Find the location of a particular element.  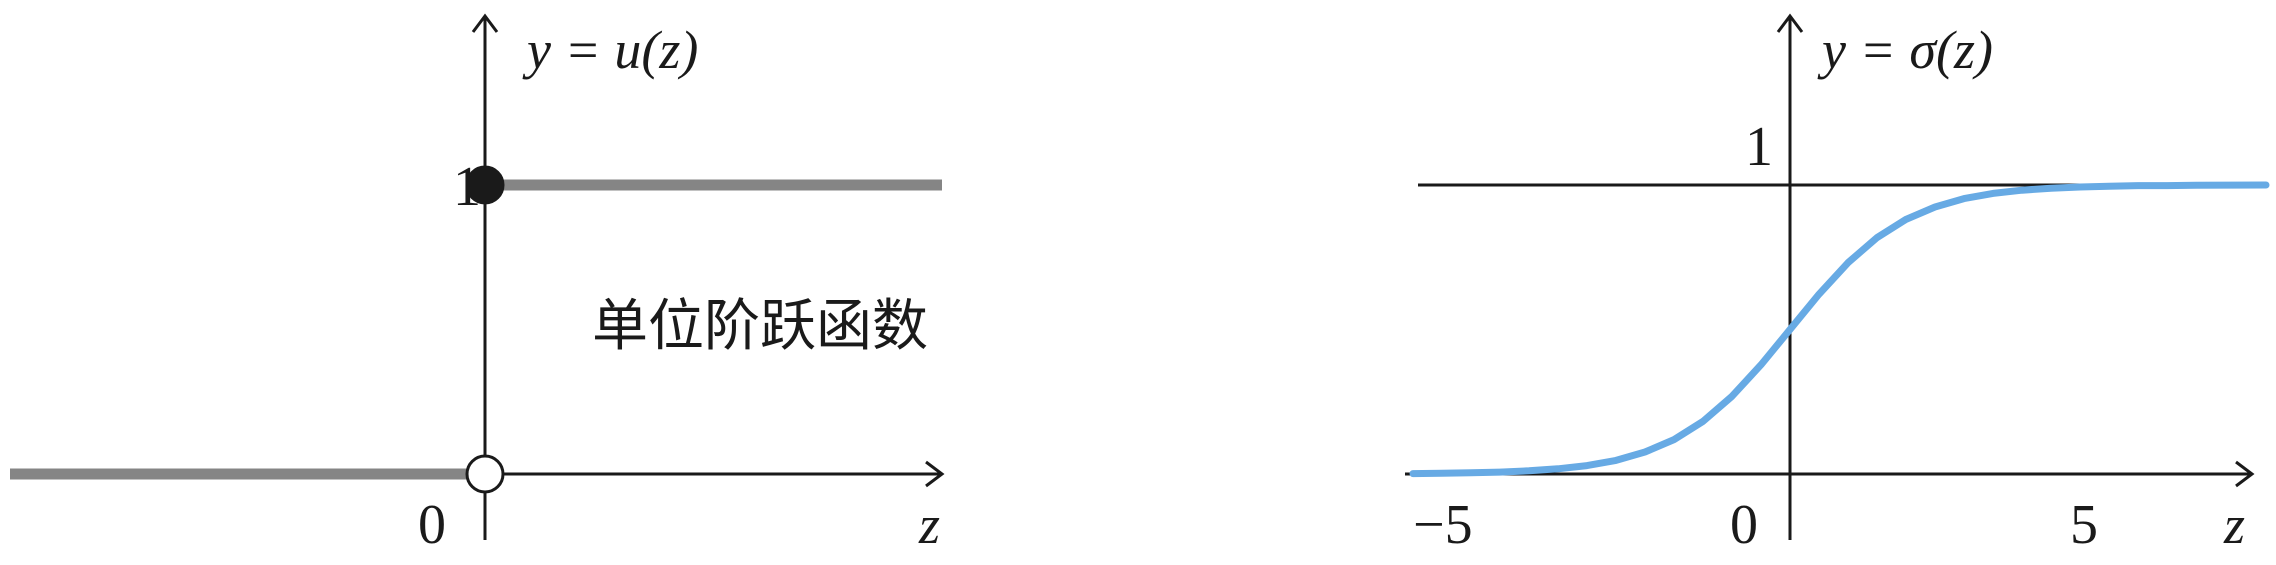

sigmoid-x-tick-label-5: 5 is located at coordinates (2084, 525).